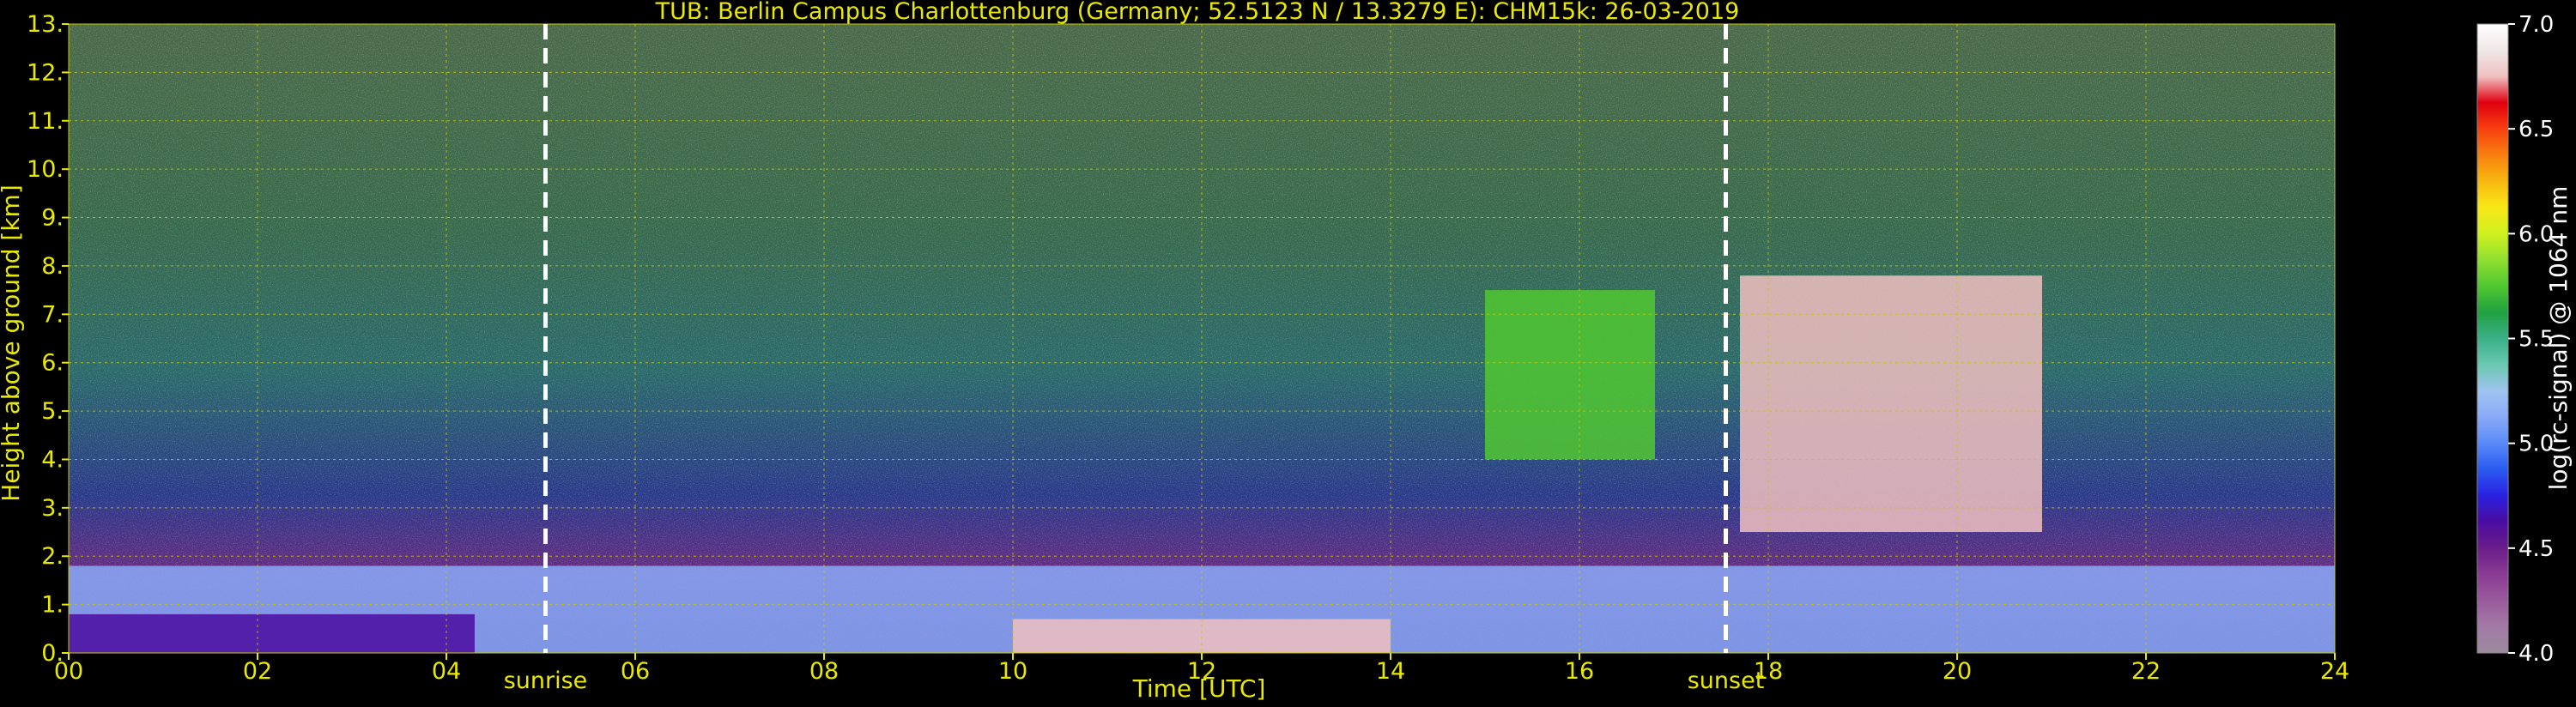 The height and width of the screenshot is (707, 2576). What do you see at coordinates (1199, 688) in the screenshot?
I see `x-axis-label: Time [UTC]` at bounding box center [1199, 688].